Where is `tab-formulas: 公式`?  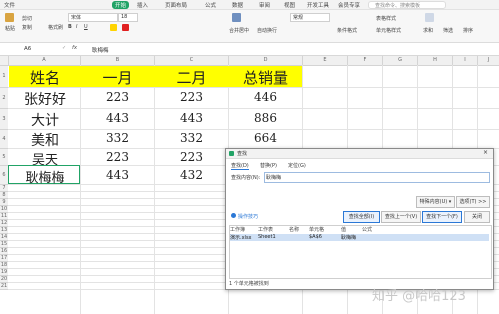
tab-formulas: 公式 is located at coordinates (210, 5).